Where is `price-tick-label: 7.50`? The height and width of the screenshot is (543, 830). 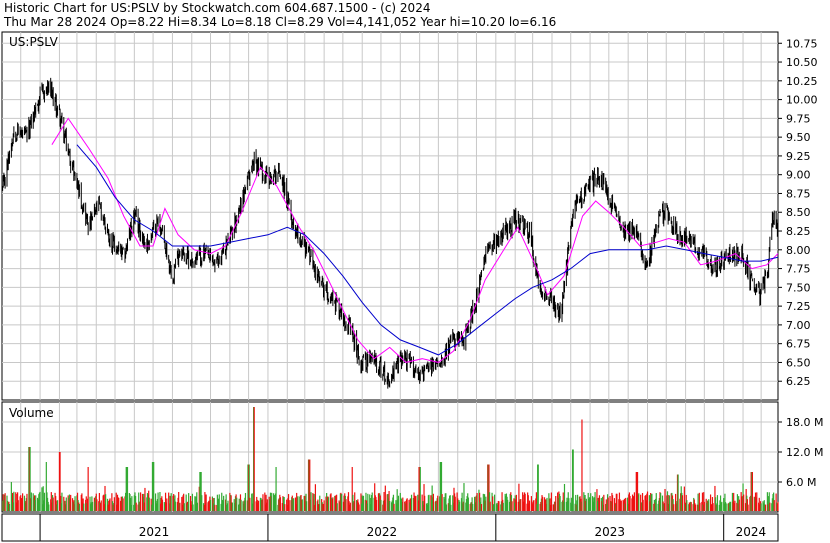
price-tick-label: 7.50 is located at coordinates (798, 287).